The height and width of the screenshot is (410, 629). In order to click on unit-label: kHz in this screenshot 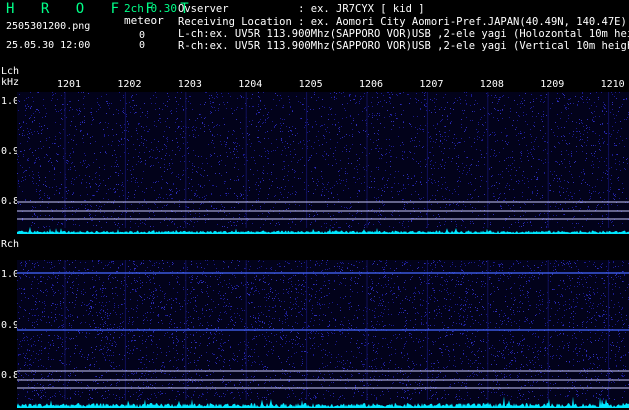, I will do `click(10, 82)`.